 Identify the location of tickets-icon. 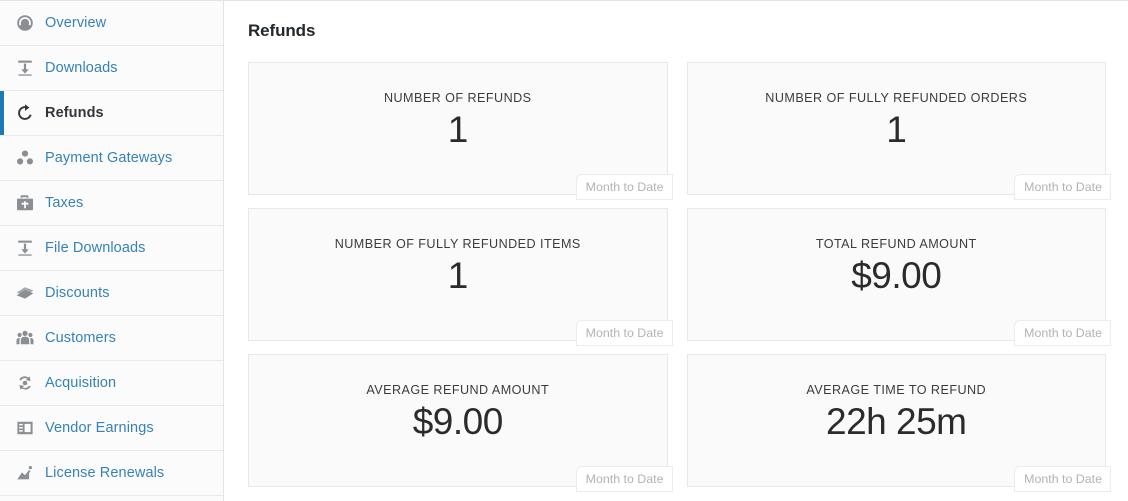
(25, 293).